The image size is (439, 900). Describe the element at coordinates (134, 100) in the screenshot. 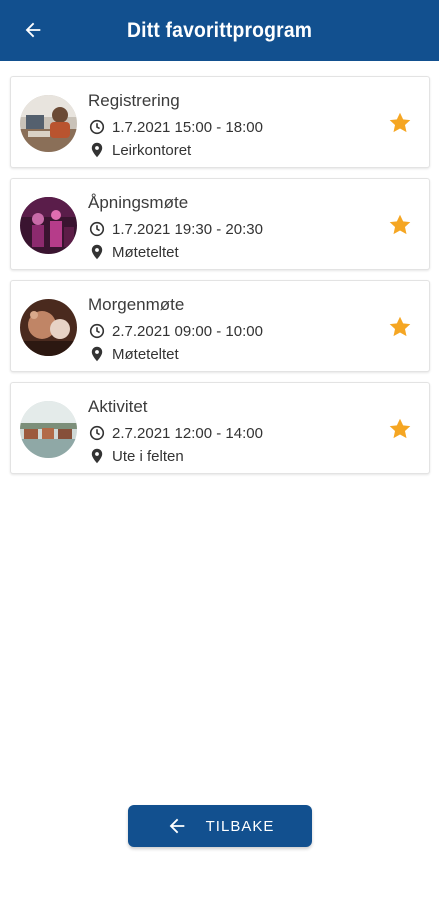

I see `event-name: Registrering` at that location.